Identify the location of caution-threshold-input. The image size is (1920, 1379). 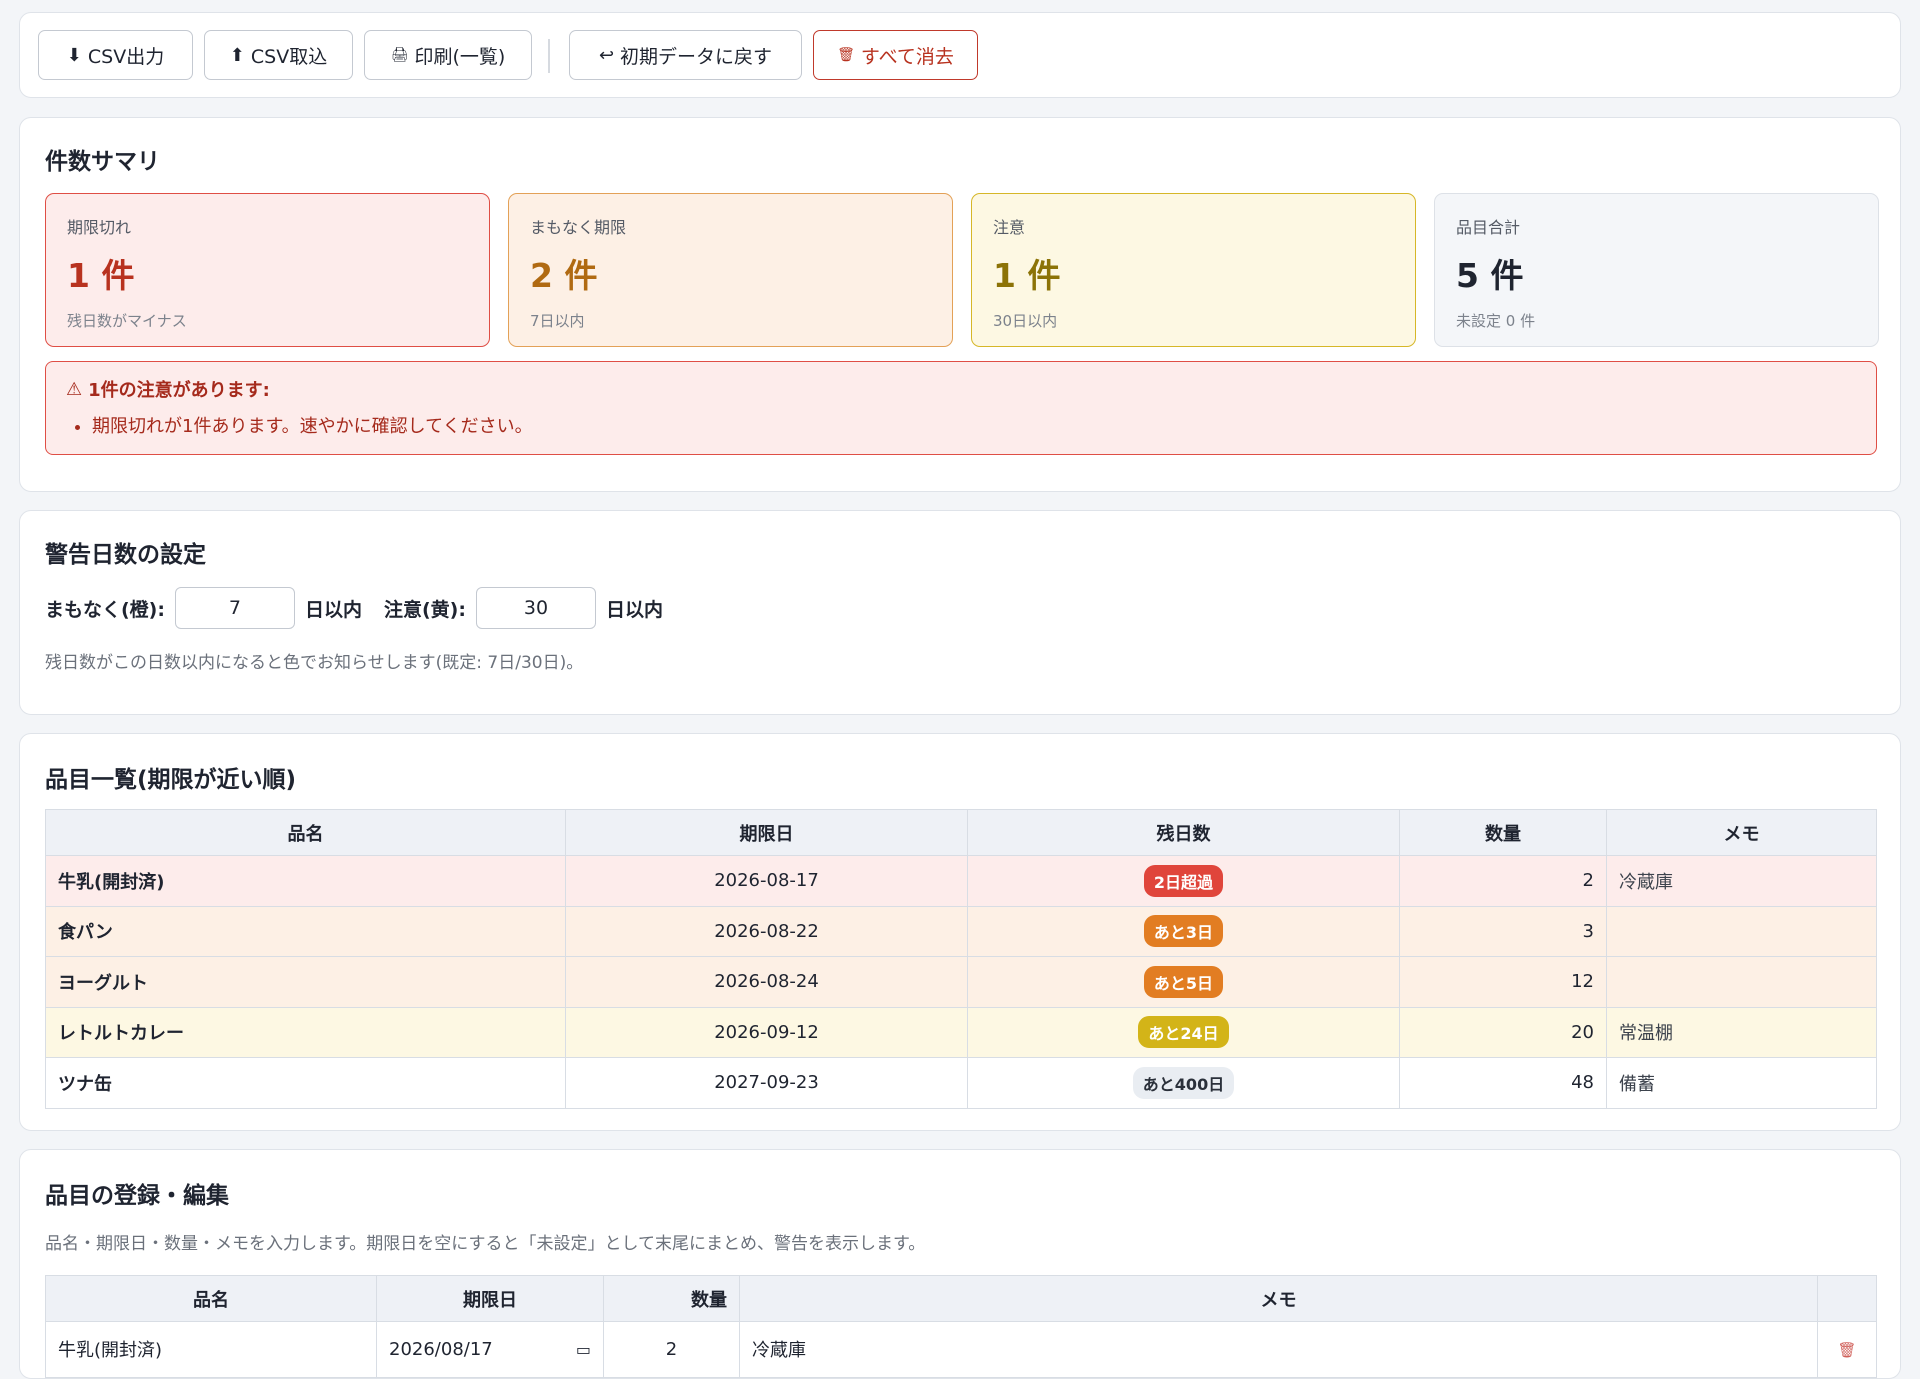
(535, 608).